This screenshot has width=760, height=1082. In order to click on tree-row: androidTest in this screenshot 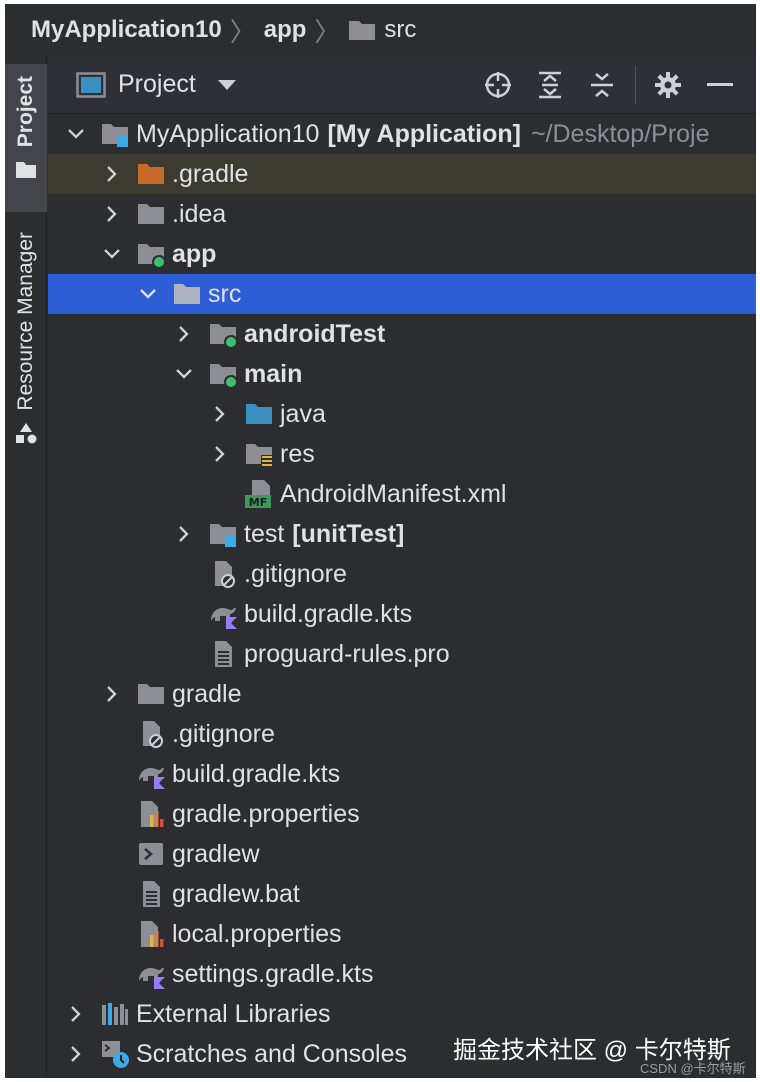, I will do `click(402, 334)`.